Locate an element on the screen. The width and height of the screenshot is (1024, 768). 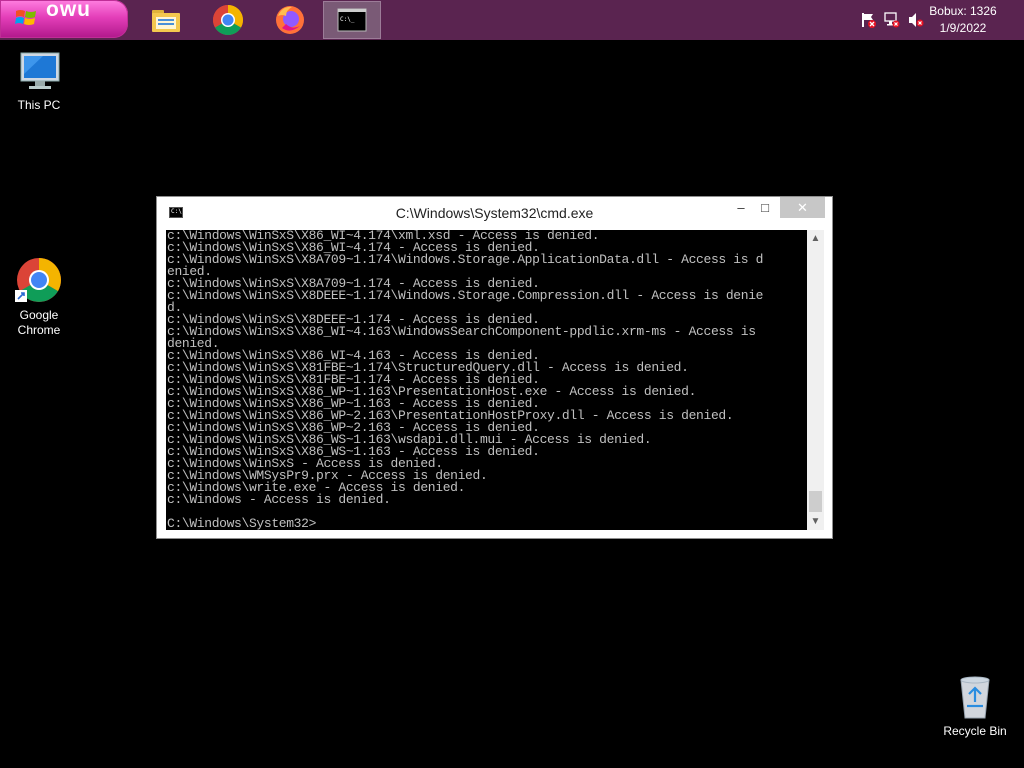
scrollbar-thumb is located at coordinates (815, 501).